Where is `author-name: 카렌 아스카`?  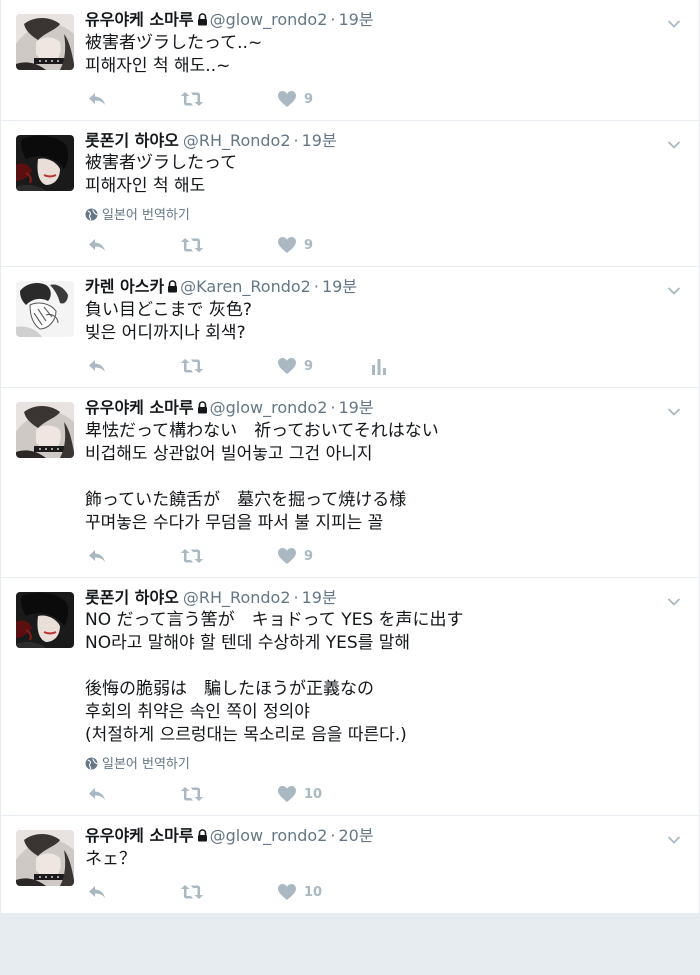
author-name: 카렌 아스카 is located at coordinates (124, 286).